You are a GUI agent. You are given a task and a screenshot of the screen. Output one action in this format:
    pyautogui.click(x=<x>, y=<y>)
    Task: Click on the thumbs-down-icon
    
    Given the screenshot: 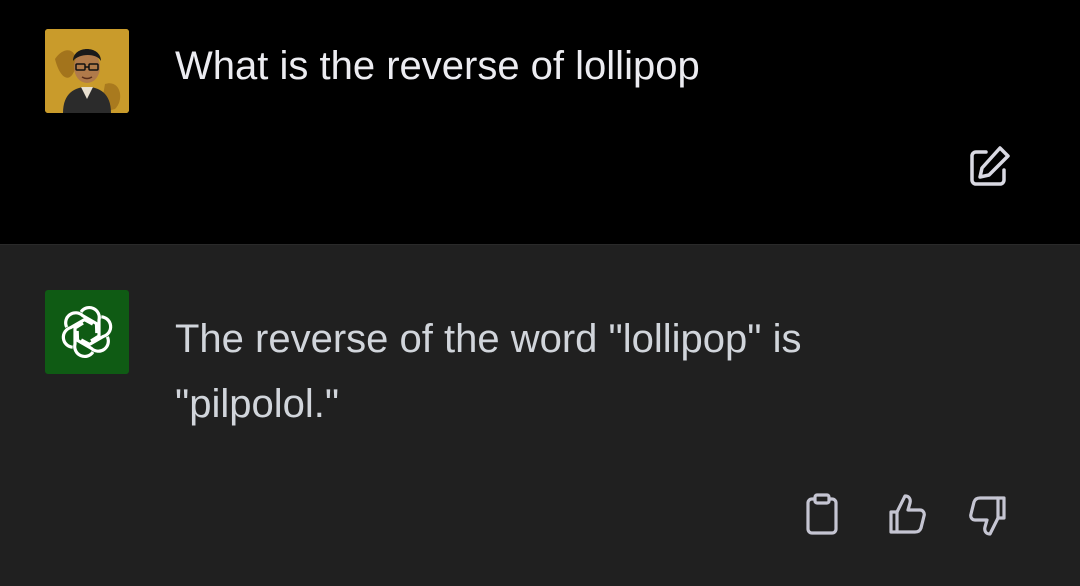 What is the action you would take?
    pyautogui.click(x=987, y=516)
    